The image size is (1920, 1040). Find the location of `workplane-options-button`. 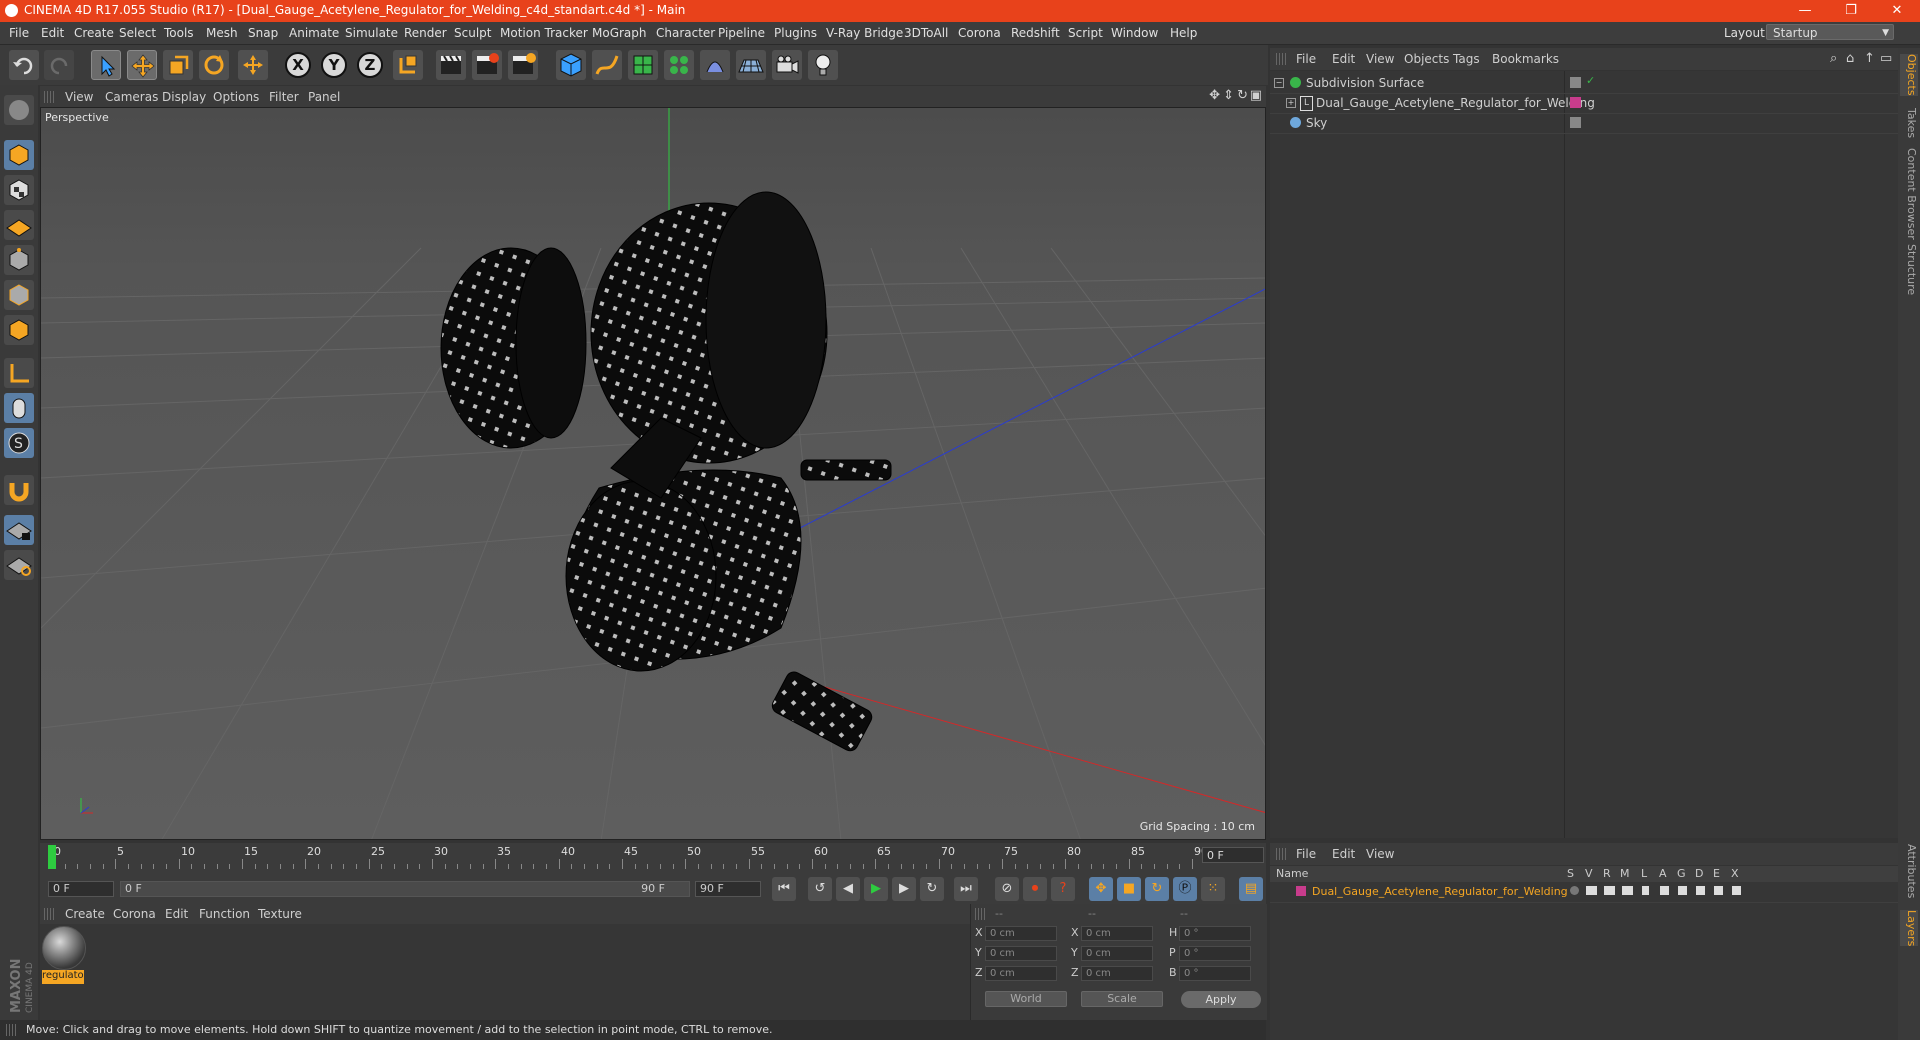

workplane-options-button is located at coordinates (19, 565).